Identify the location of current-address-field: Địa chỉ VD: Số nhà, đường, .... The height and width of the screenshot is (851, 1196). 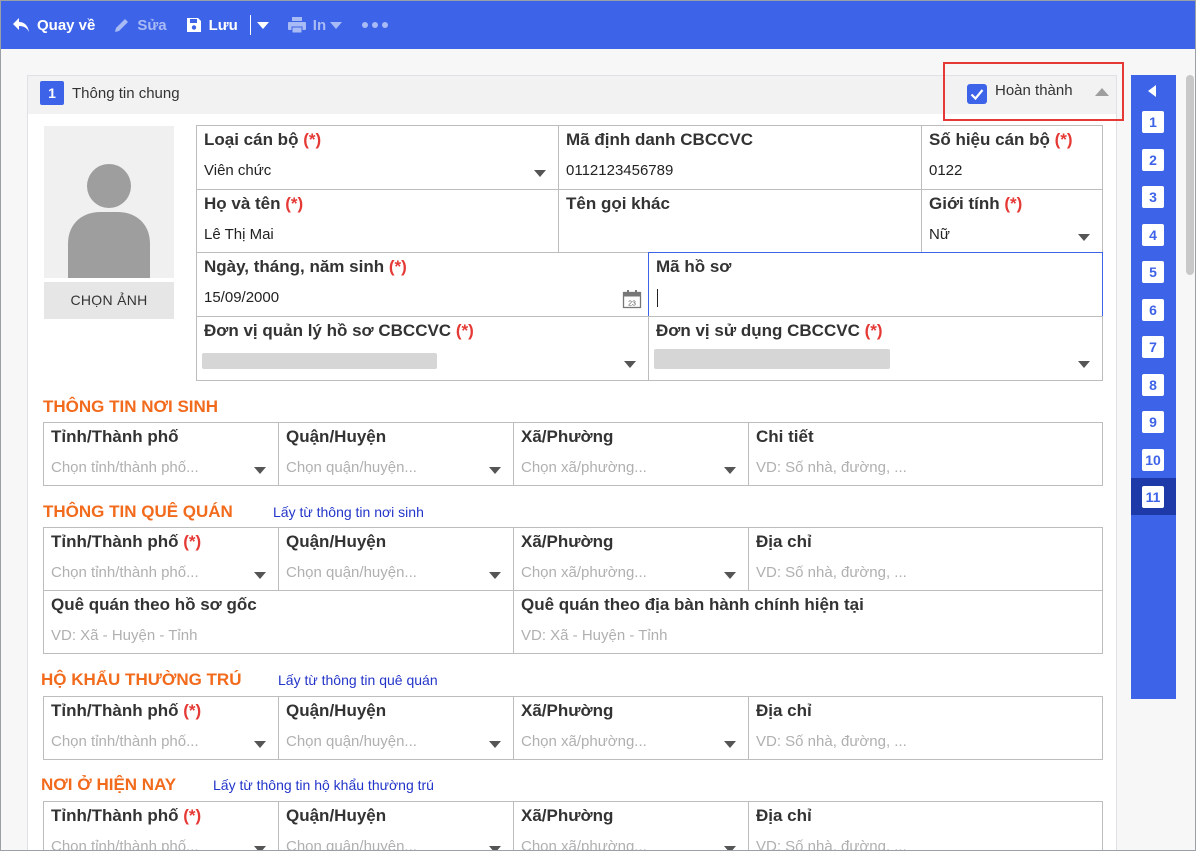
(925, 826).